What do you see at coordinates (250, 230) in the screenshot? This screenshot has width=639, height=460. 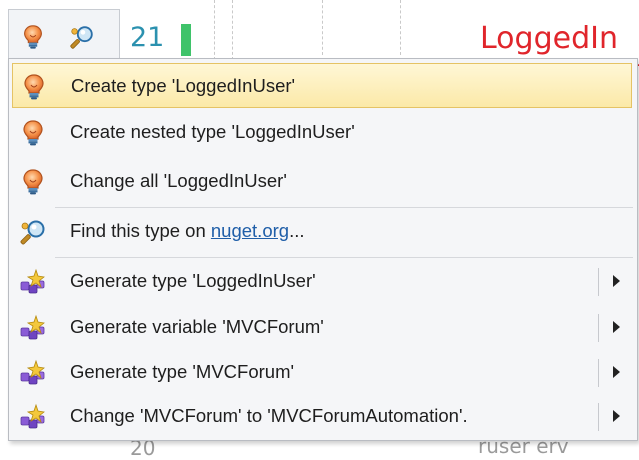 I see `nuget-link: nuget.org` at bounding box center [250, 230].